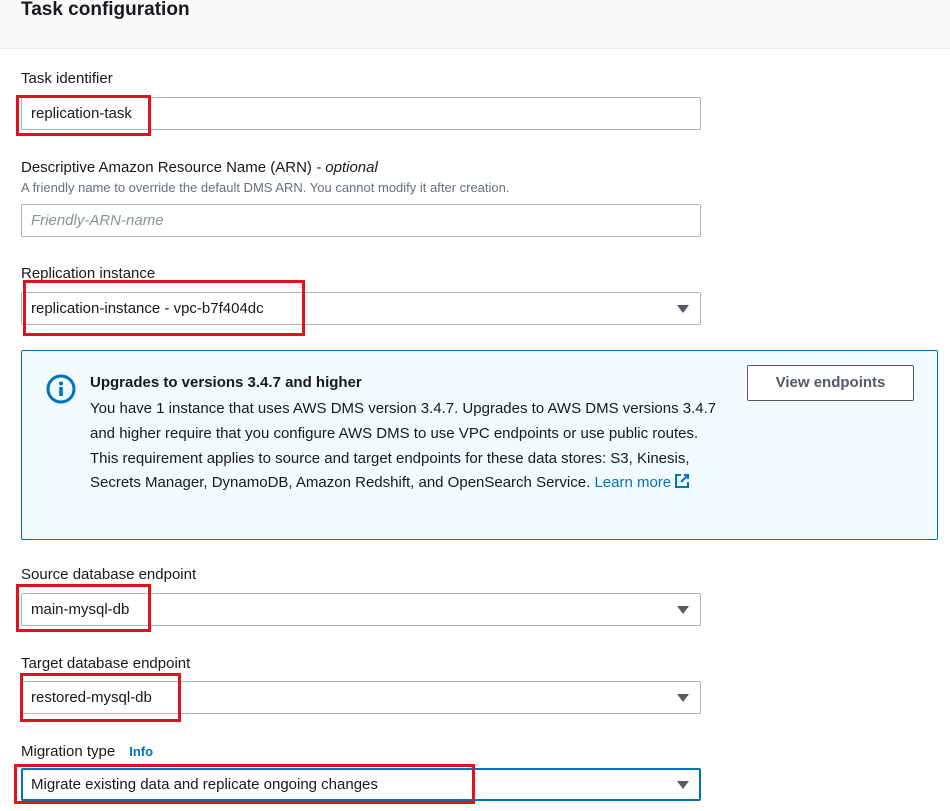  I want to click on arn-label-text: Descriptive Amazon Resource Name (ARN), so click(166, 167).